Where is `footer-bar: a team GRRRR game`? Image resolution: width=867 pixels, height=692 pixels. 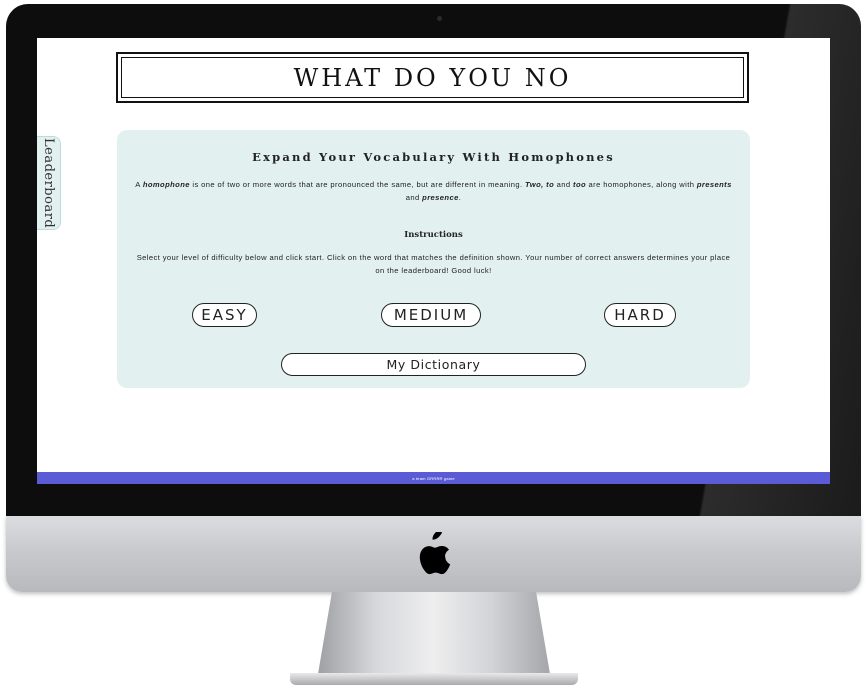
footer-bar: a team GRRRR game is located at coordinates (433, 478).